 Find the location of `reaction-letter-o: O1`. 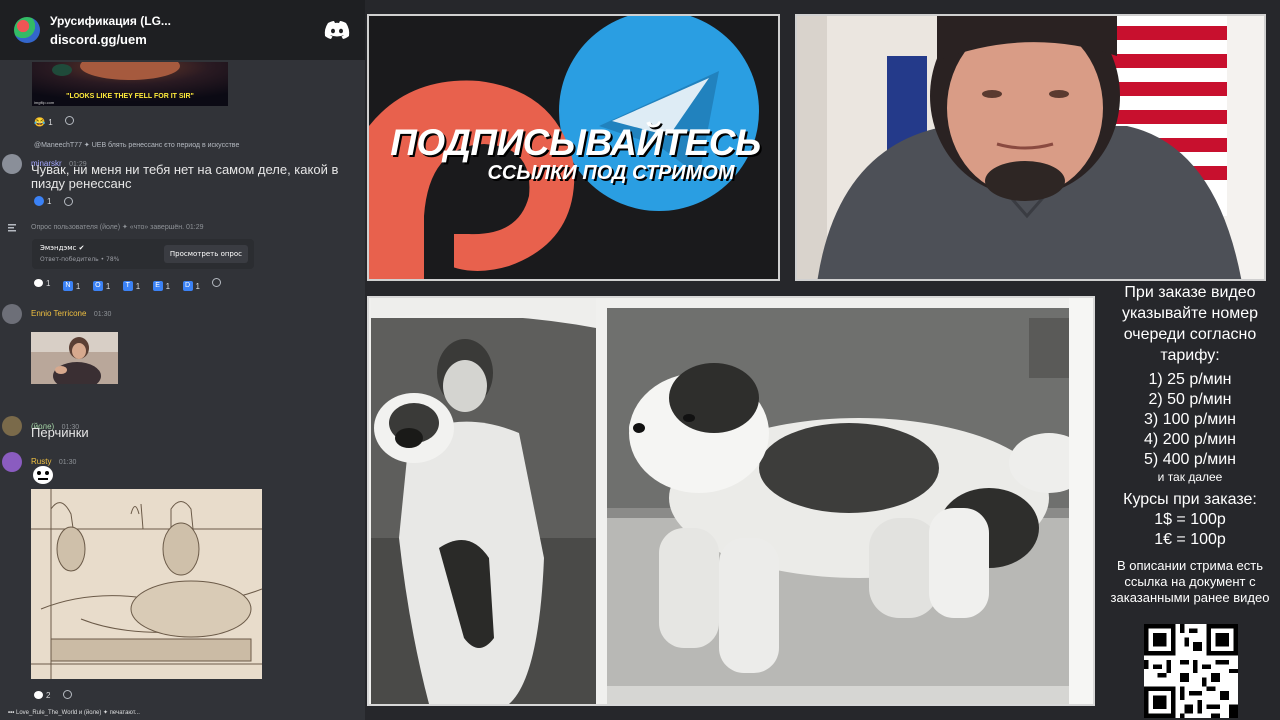

reaction-letter-o: O1 is located at coordinates (101, 286).